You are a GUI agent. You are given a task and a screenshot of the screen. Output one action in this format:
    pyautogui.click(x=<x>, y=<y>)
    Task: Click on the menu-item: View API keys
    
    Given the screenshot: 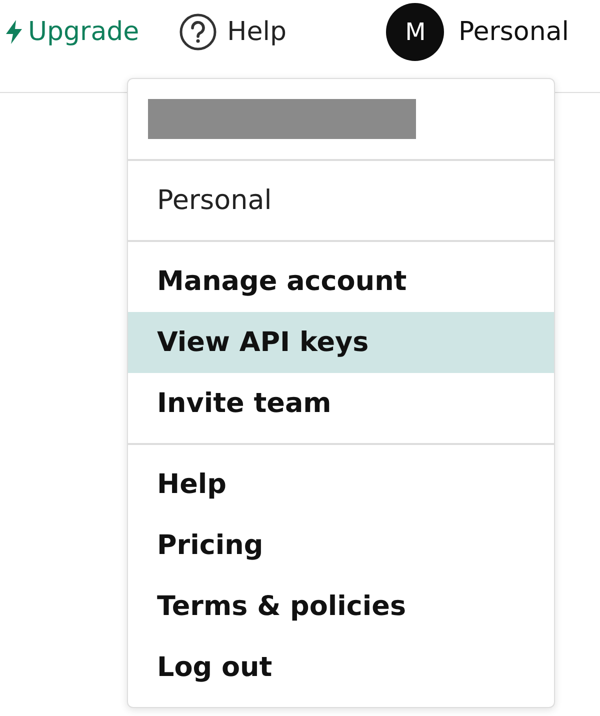 What is the action you would take?
    pyautogui.click(x=341, y=342)
    